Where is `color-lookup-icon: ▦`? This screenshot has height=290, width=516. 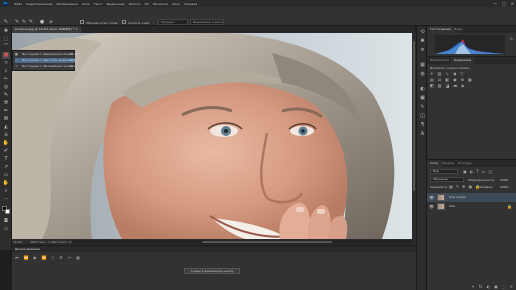 color-lookup-icon: ▦ is located at coordinates (470, 79).